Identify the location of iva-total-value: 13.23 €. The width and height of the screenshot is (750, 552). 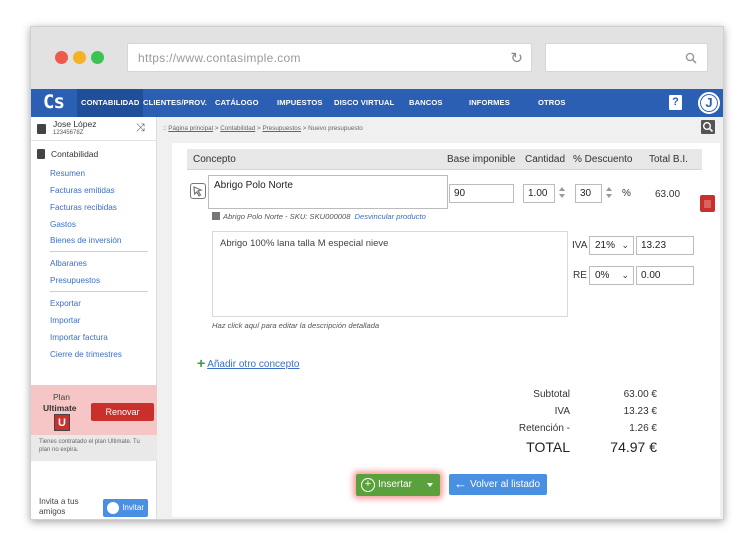
(640, 411).